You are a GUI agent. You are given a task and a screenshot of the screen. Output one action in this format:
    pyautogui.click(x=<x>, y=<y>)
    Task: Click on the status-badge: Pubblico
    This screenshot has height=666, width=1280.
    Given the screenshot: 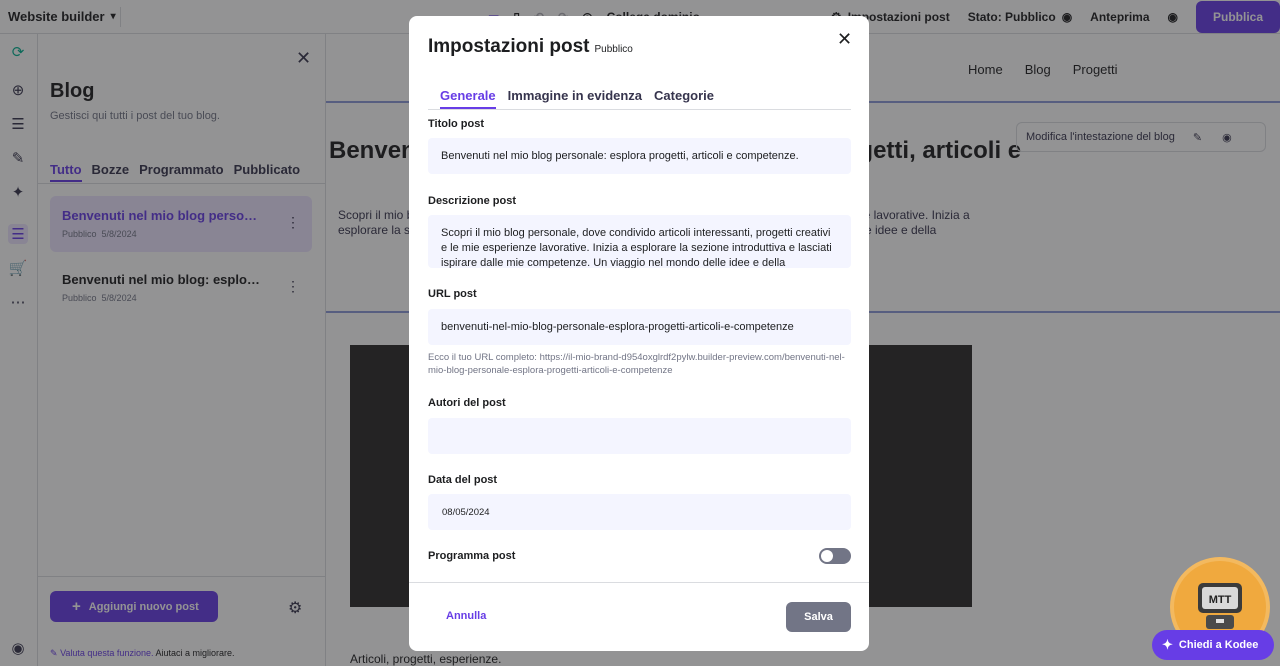 What is the action you would take?
    pyautogui.click(x=613, y=49)
    